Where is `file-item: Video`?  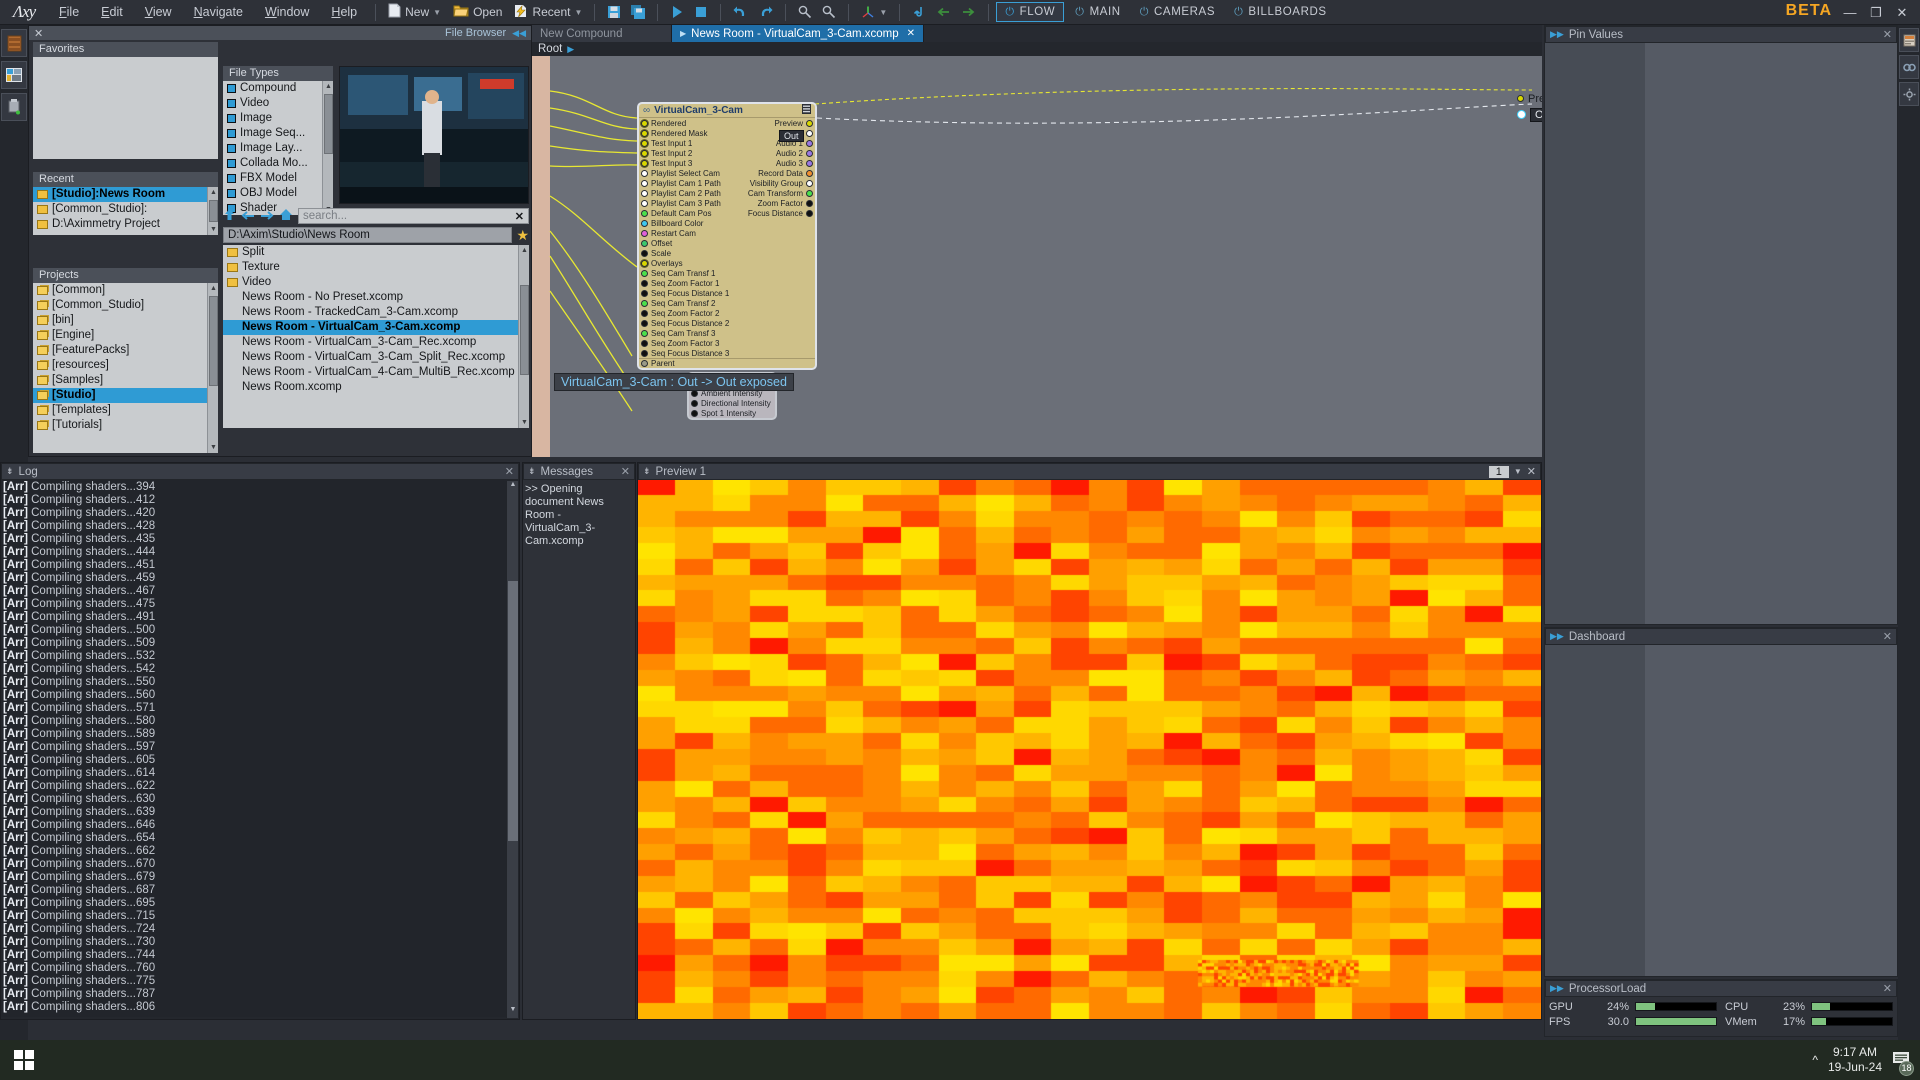 file-item: Video is located at coordinates (370, 282).